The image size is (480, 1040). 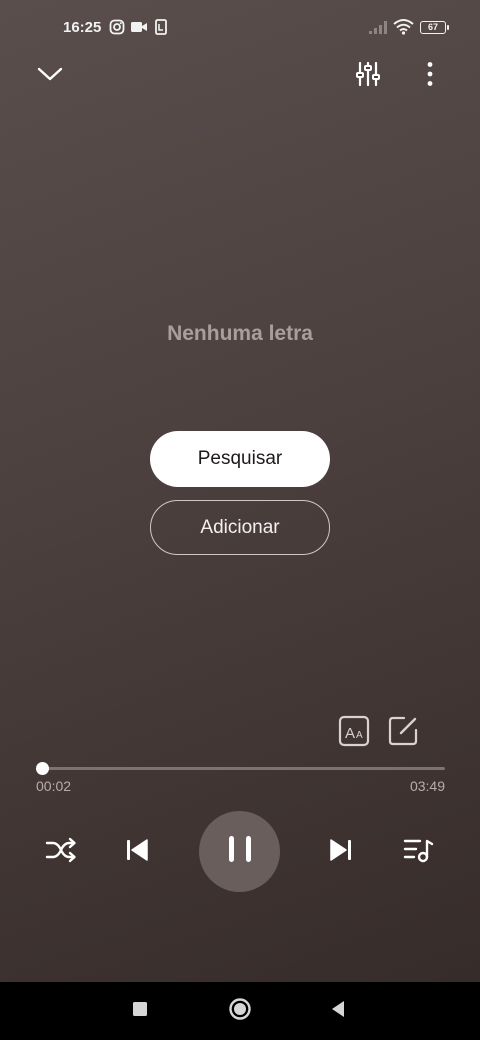 I want to click on search-lyrics-button: Pesquisar, so click(x=240, y=459).